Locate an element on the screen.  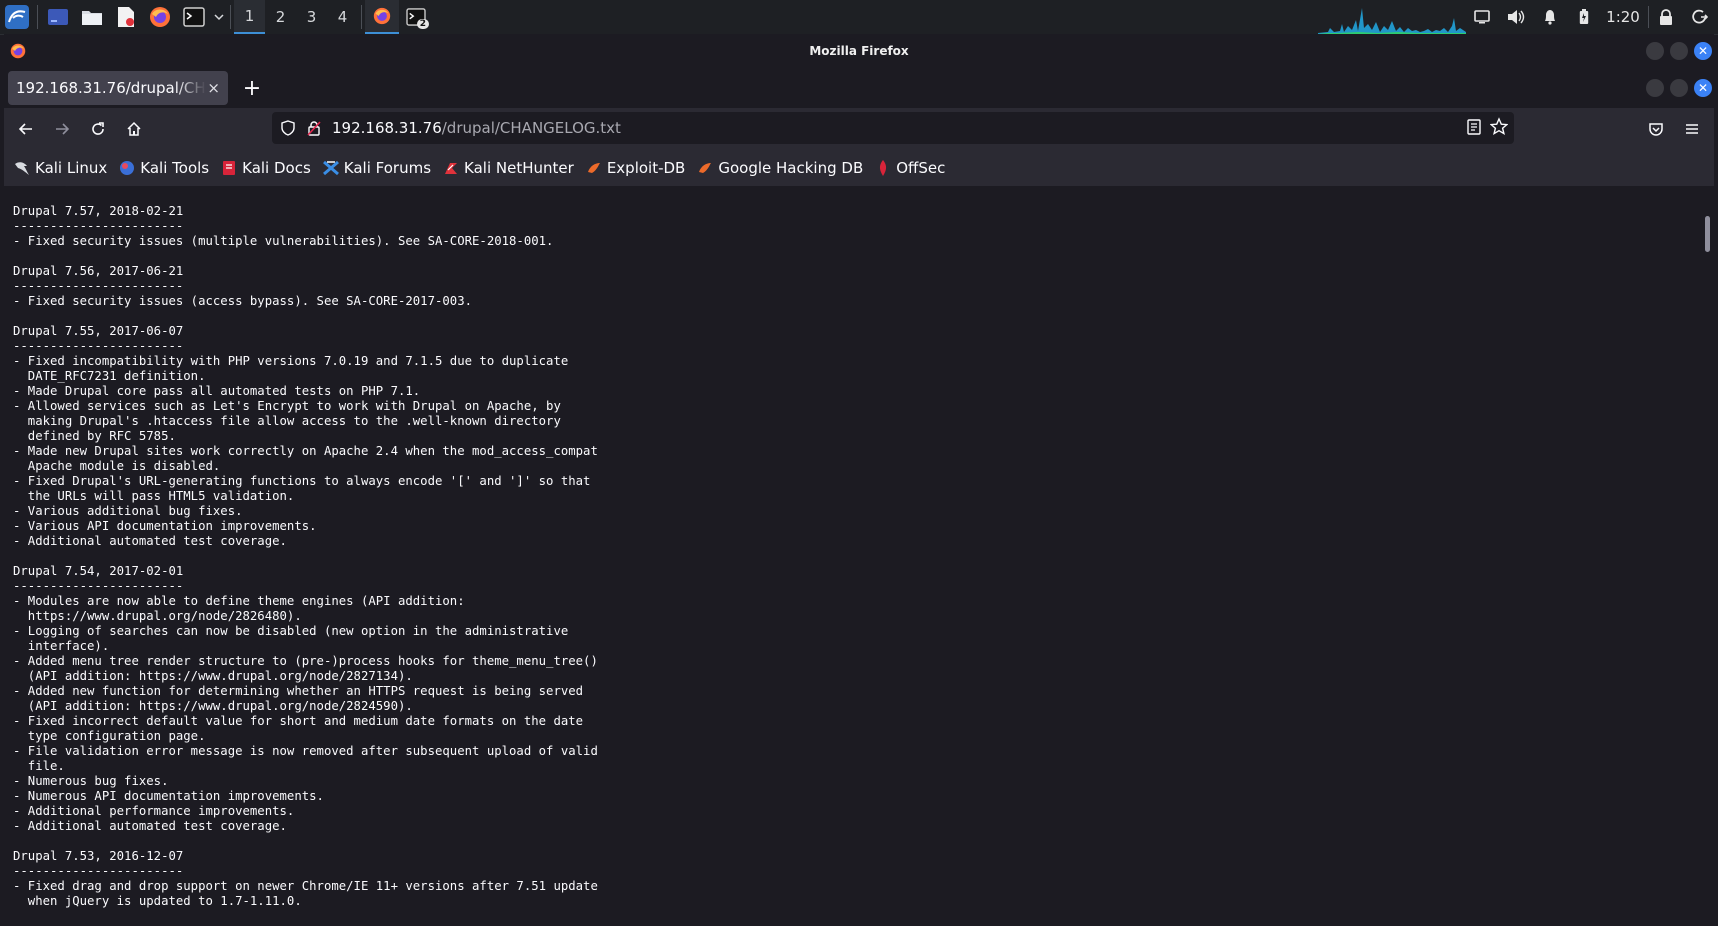
pocket-button is located at coordinates (1656, 129).